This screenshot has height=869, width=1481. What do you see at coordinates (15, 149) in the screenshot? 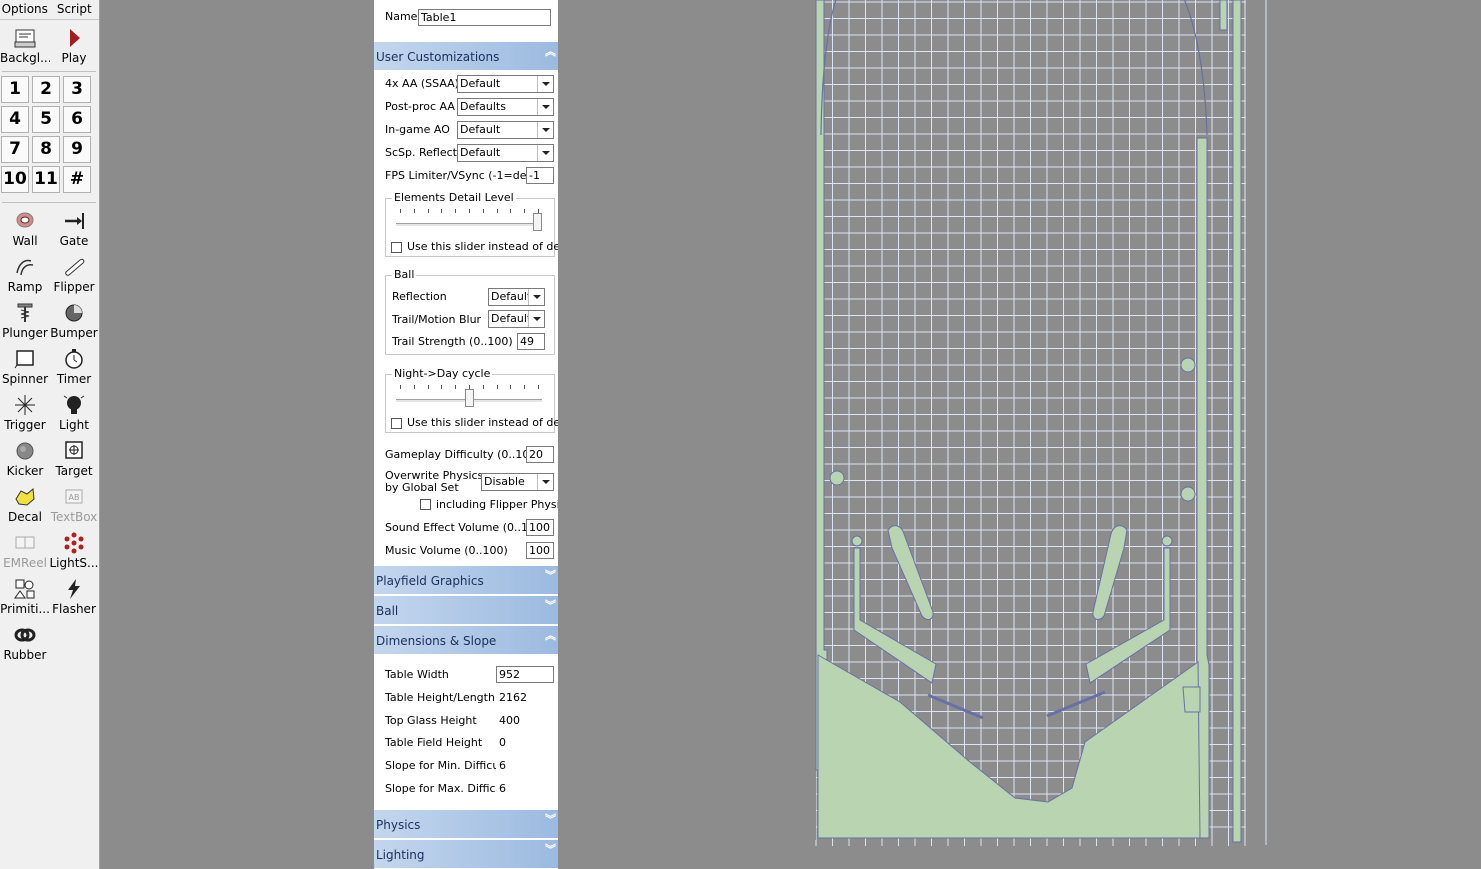
I see `layer-button-7: 7` at bounding box center [15, 149].